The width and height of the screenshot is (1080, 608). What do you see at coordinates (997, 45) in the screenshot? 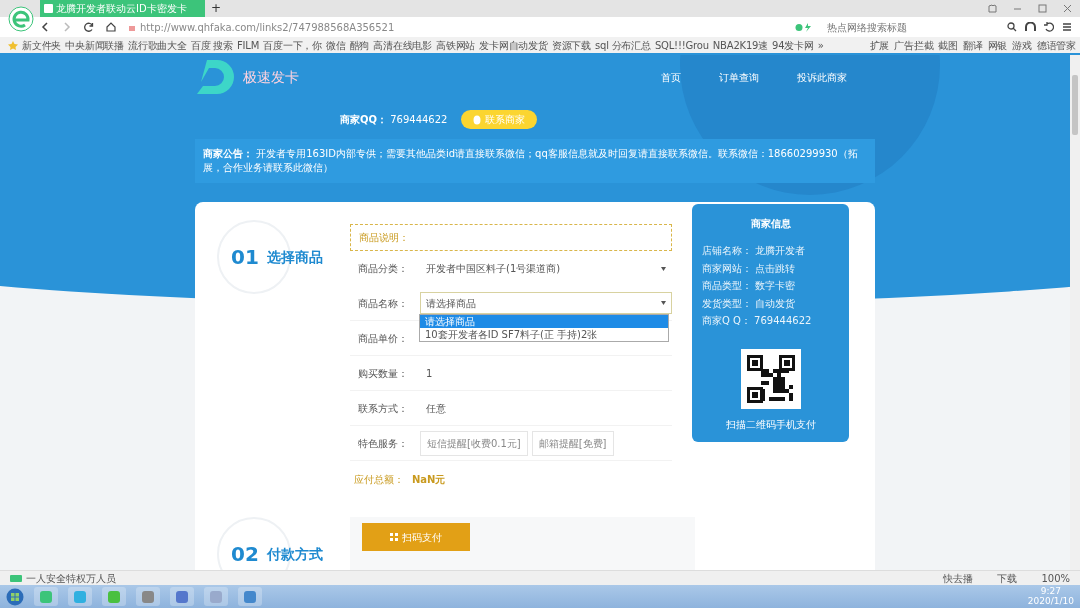
I see `toolbar-button: 网银` at bounding box center [997, 45].